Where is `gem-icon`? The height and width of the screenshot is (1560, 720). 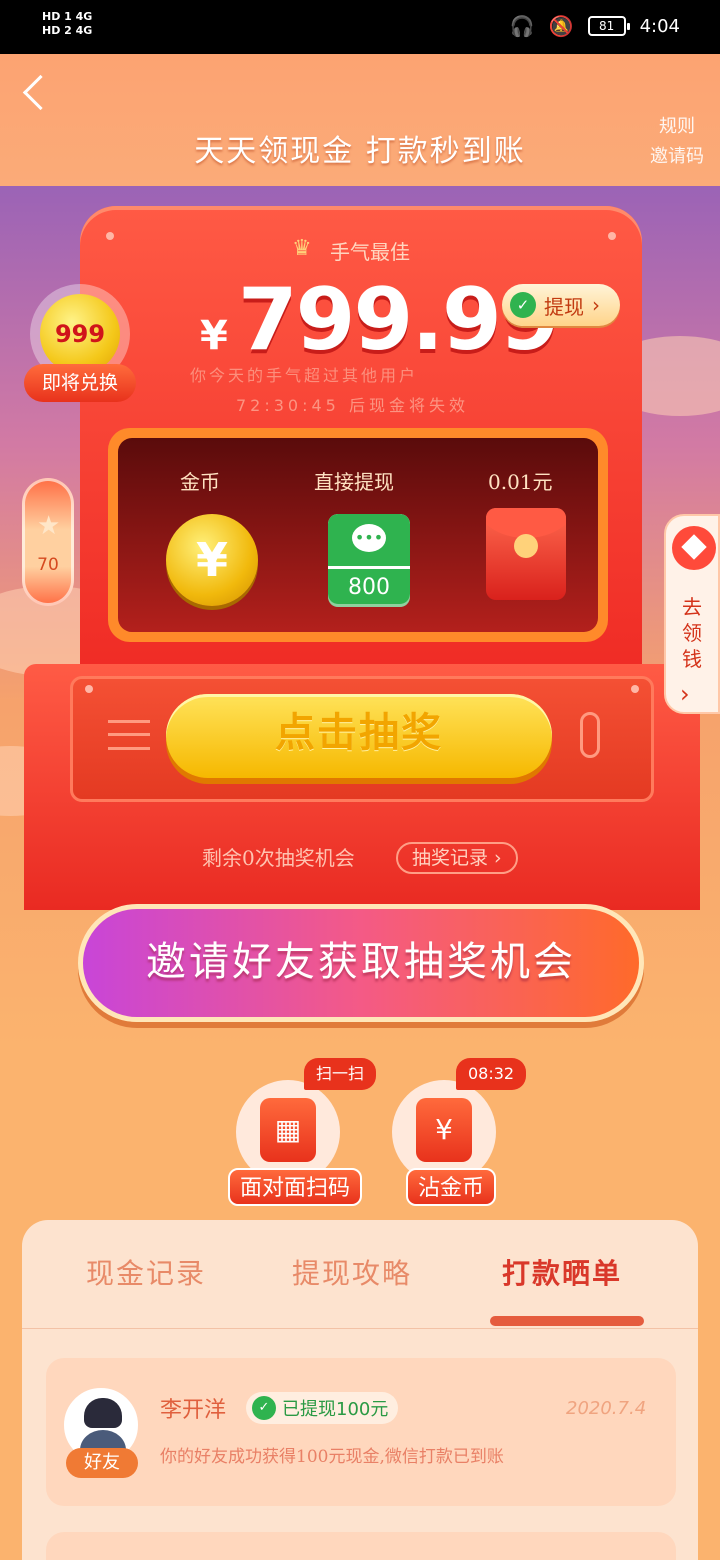
gem-icon is located at coordinates (694, 548).